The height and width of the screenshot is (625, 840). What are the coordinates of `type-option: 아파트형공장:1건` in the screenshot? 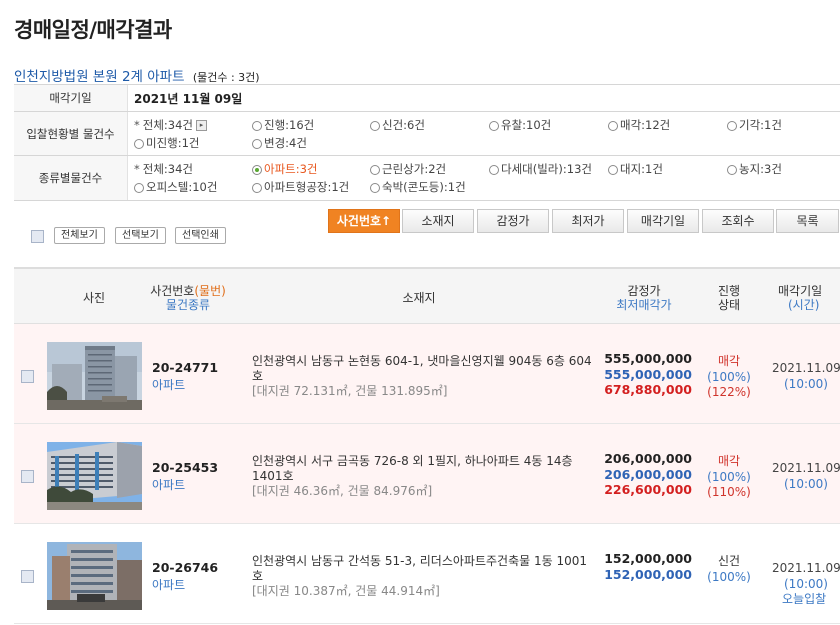 It's located at (311, 187).